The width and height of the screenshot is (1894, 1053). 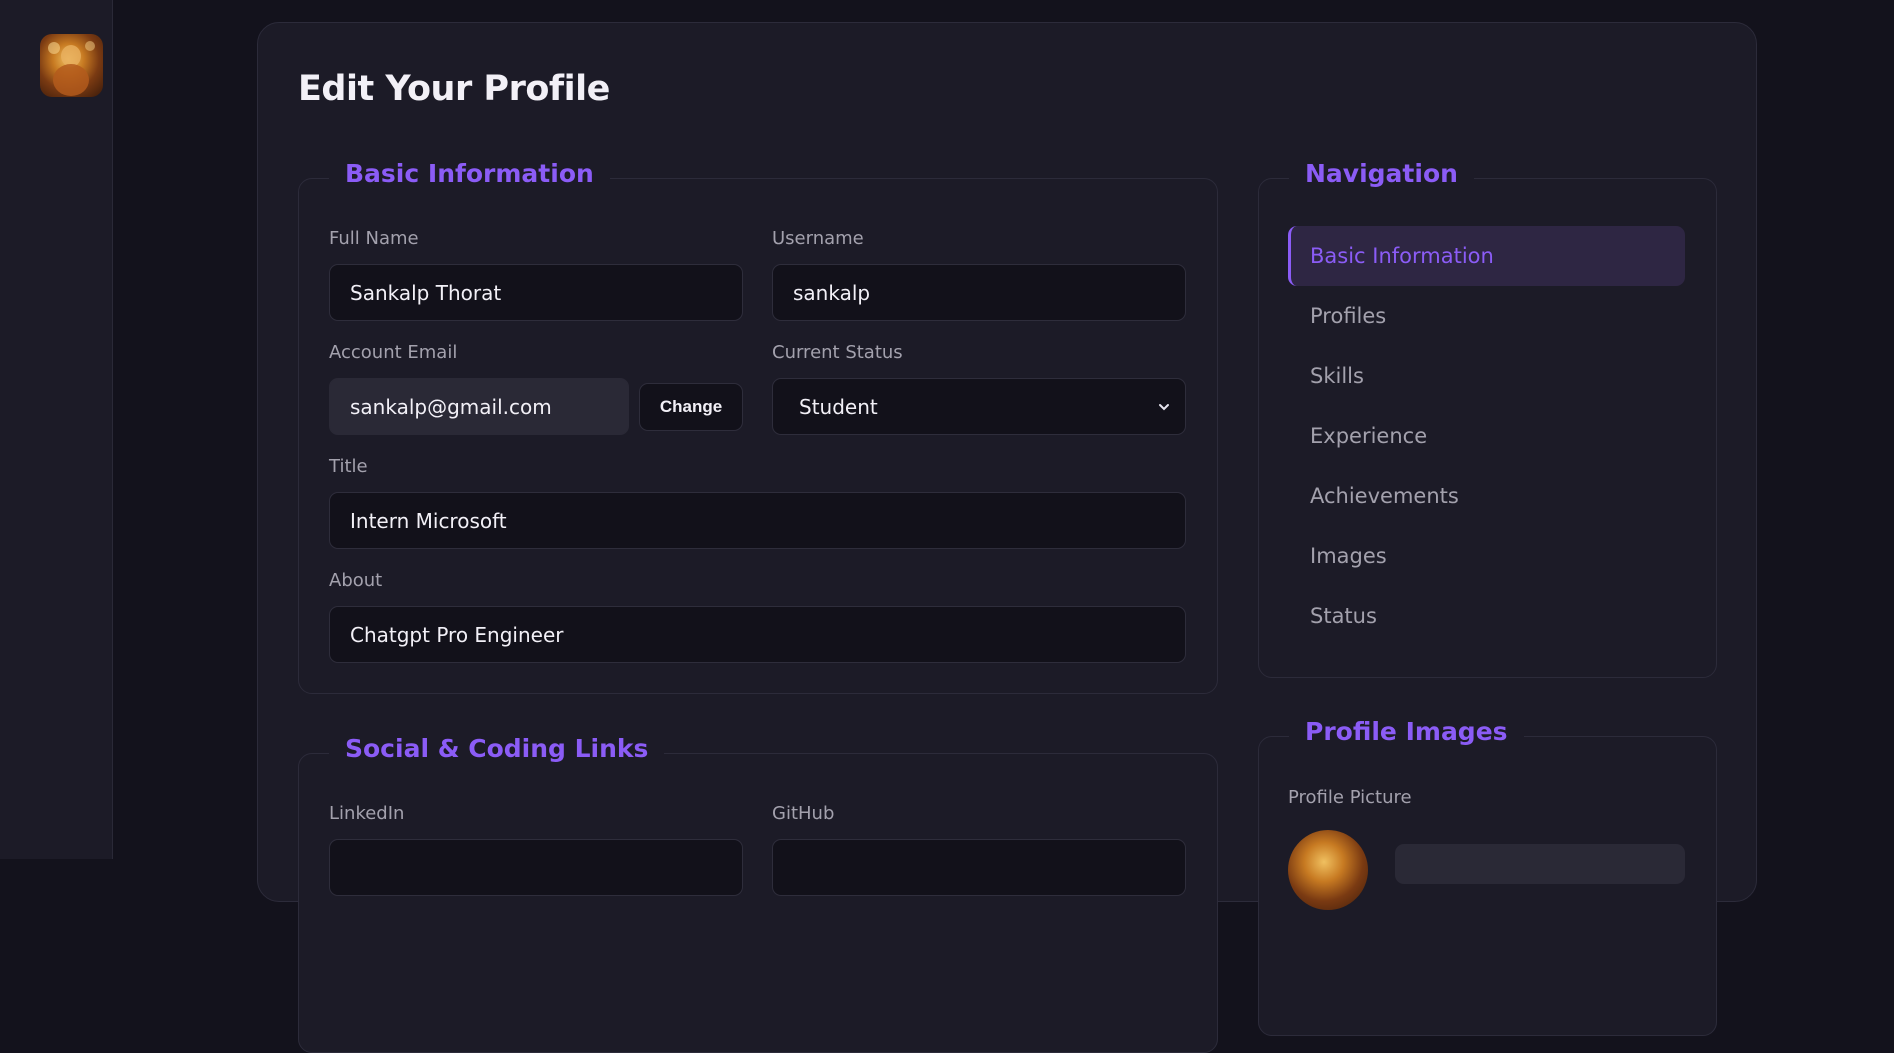 What do you see at coordinates (691, 407) in the screenshot?
I see `change-email-button: Change` at bounding box center [691, 407].